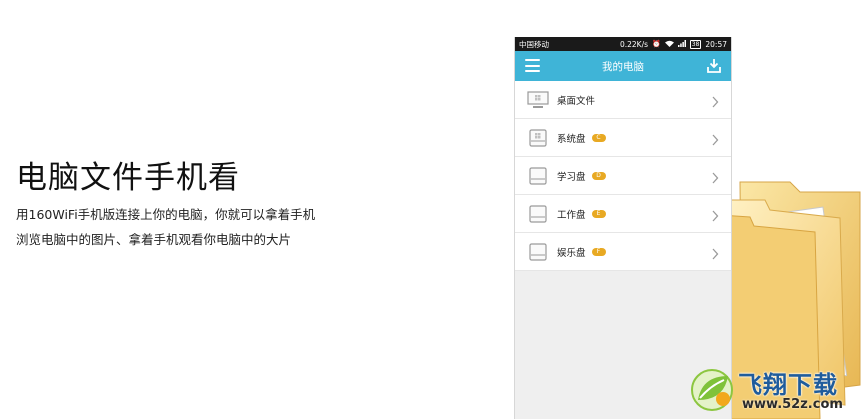 This screenshot has height=419, width=865. What do you see at coordinates (656, 44) in the screenshot?
I see `alarm-icon: ⏰` at bounding box center [656, 44].